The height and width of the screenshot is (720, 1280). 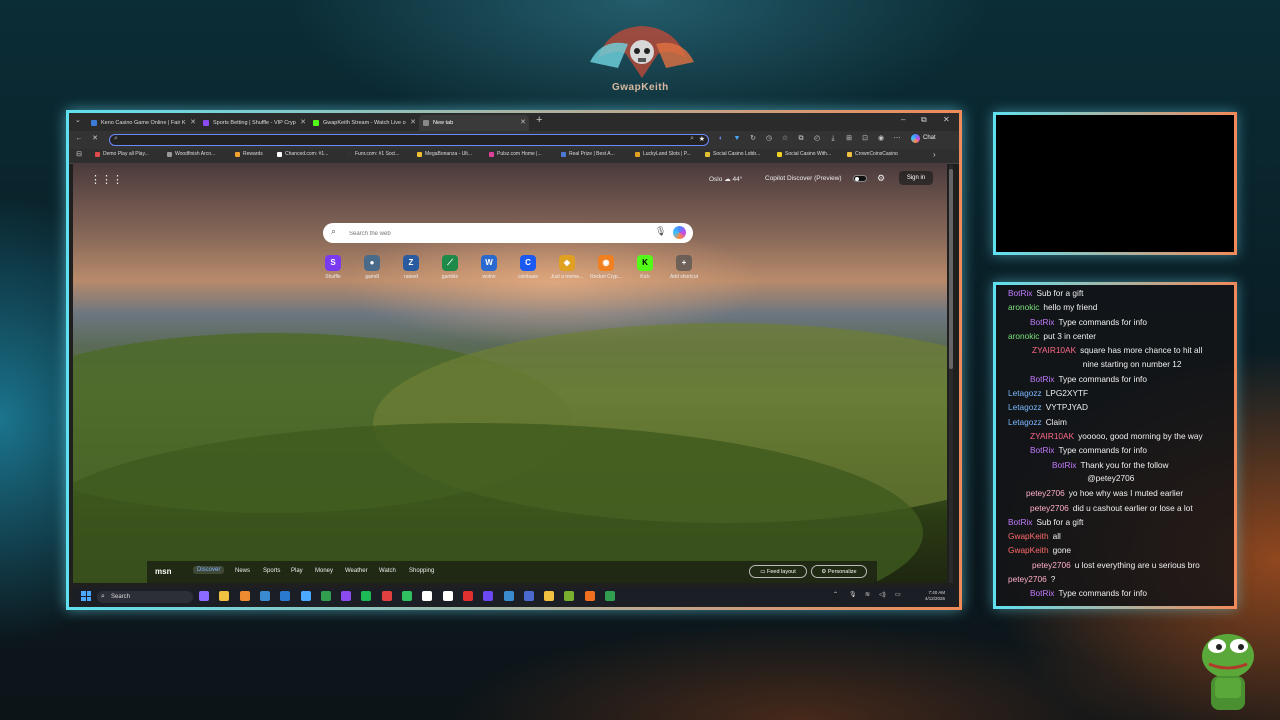 What do you see at coordinates (725, 179) in the screenshot?
I see `weather-widget: Oslo ☁ 44°` at bounding box center [725, 179].